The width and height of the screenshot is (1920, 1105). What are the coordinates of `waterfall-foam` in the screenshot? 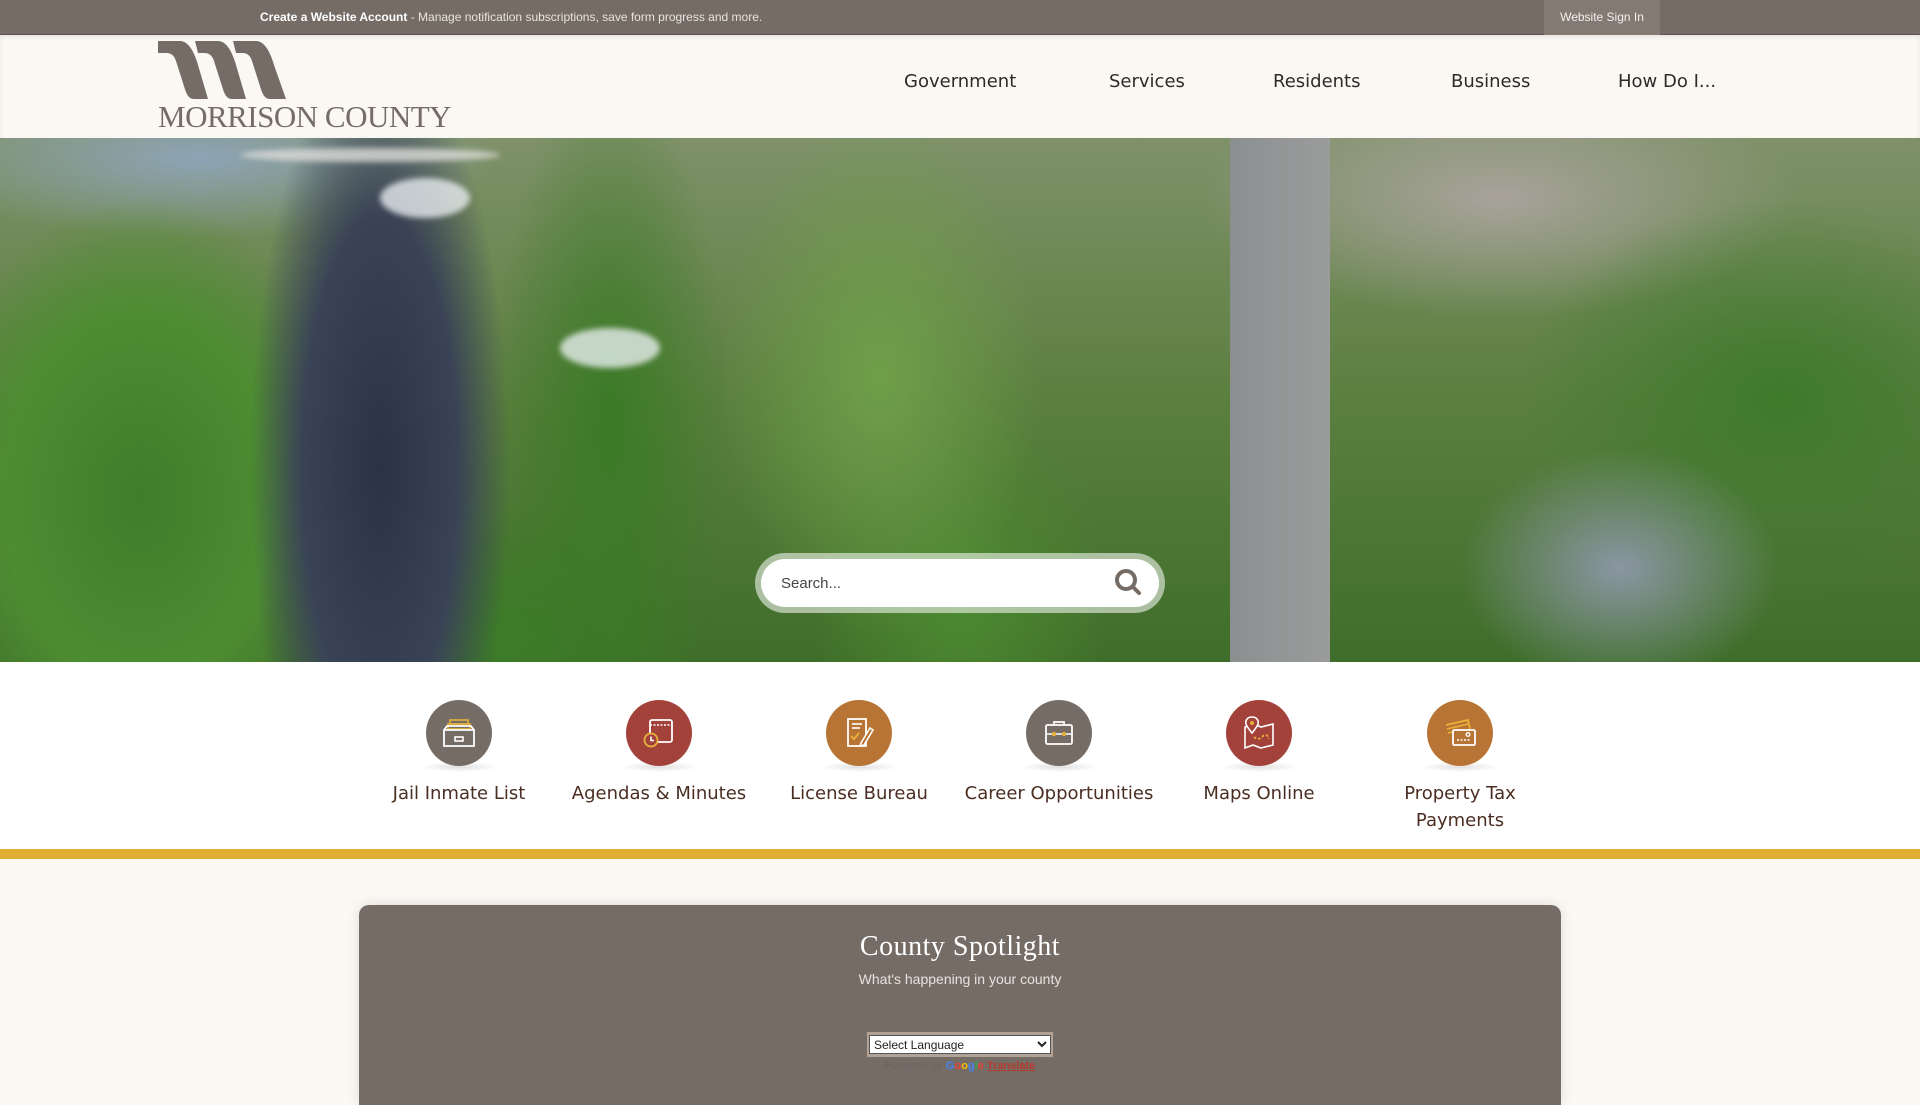 It's located at (425, 198).